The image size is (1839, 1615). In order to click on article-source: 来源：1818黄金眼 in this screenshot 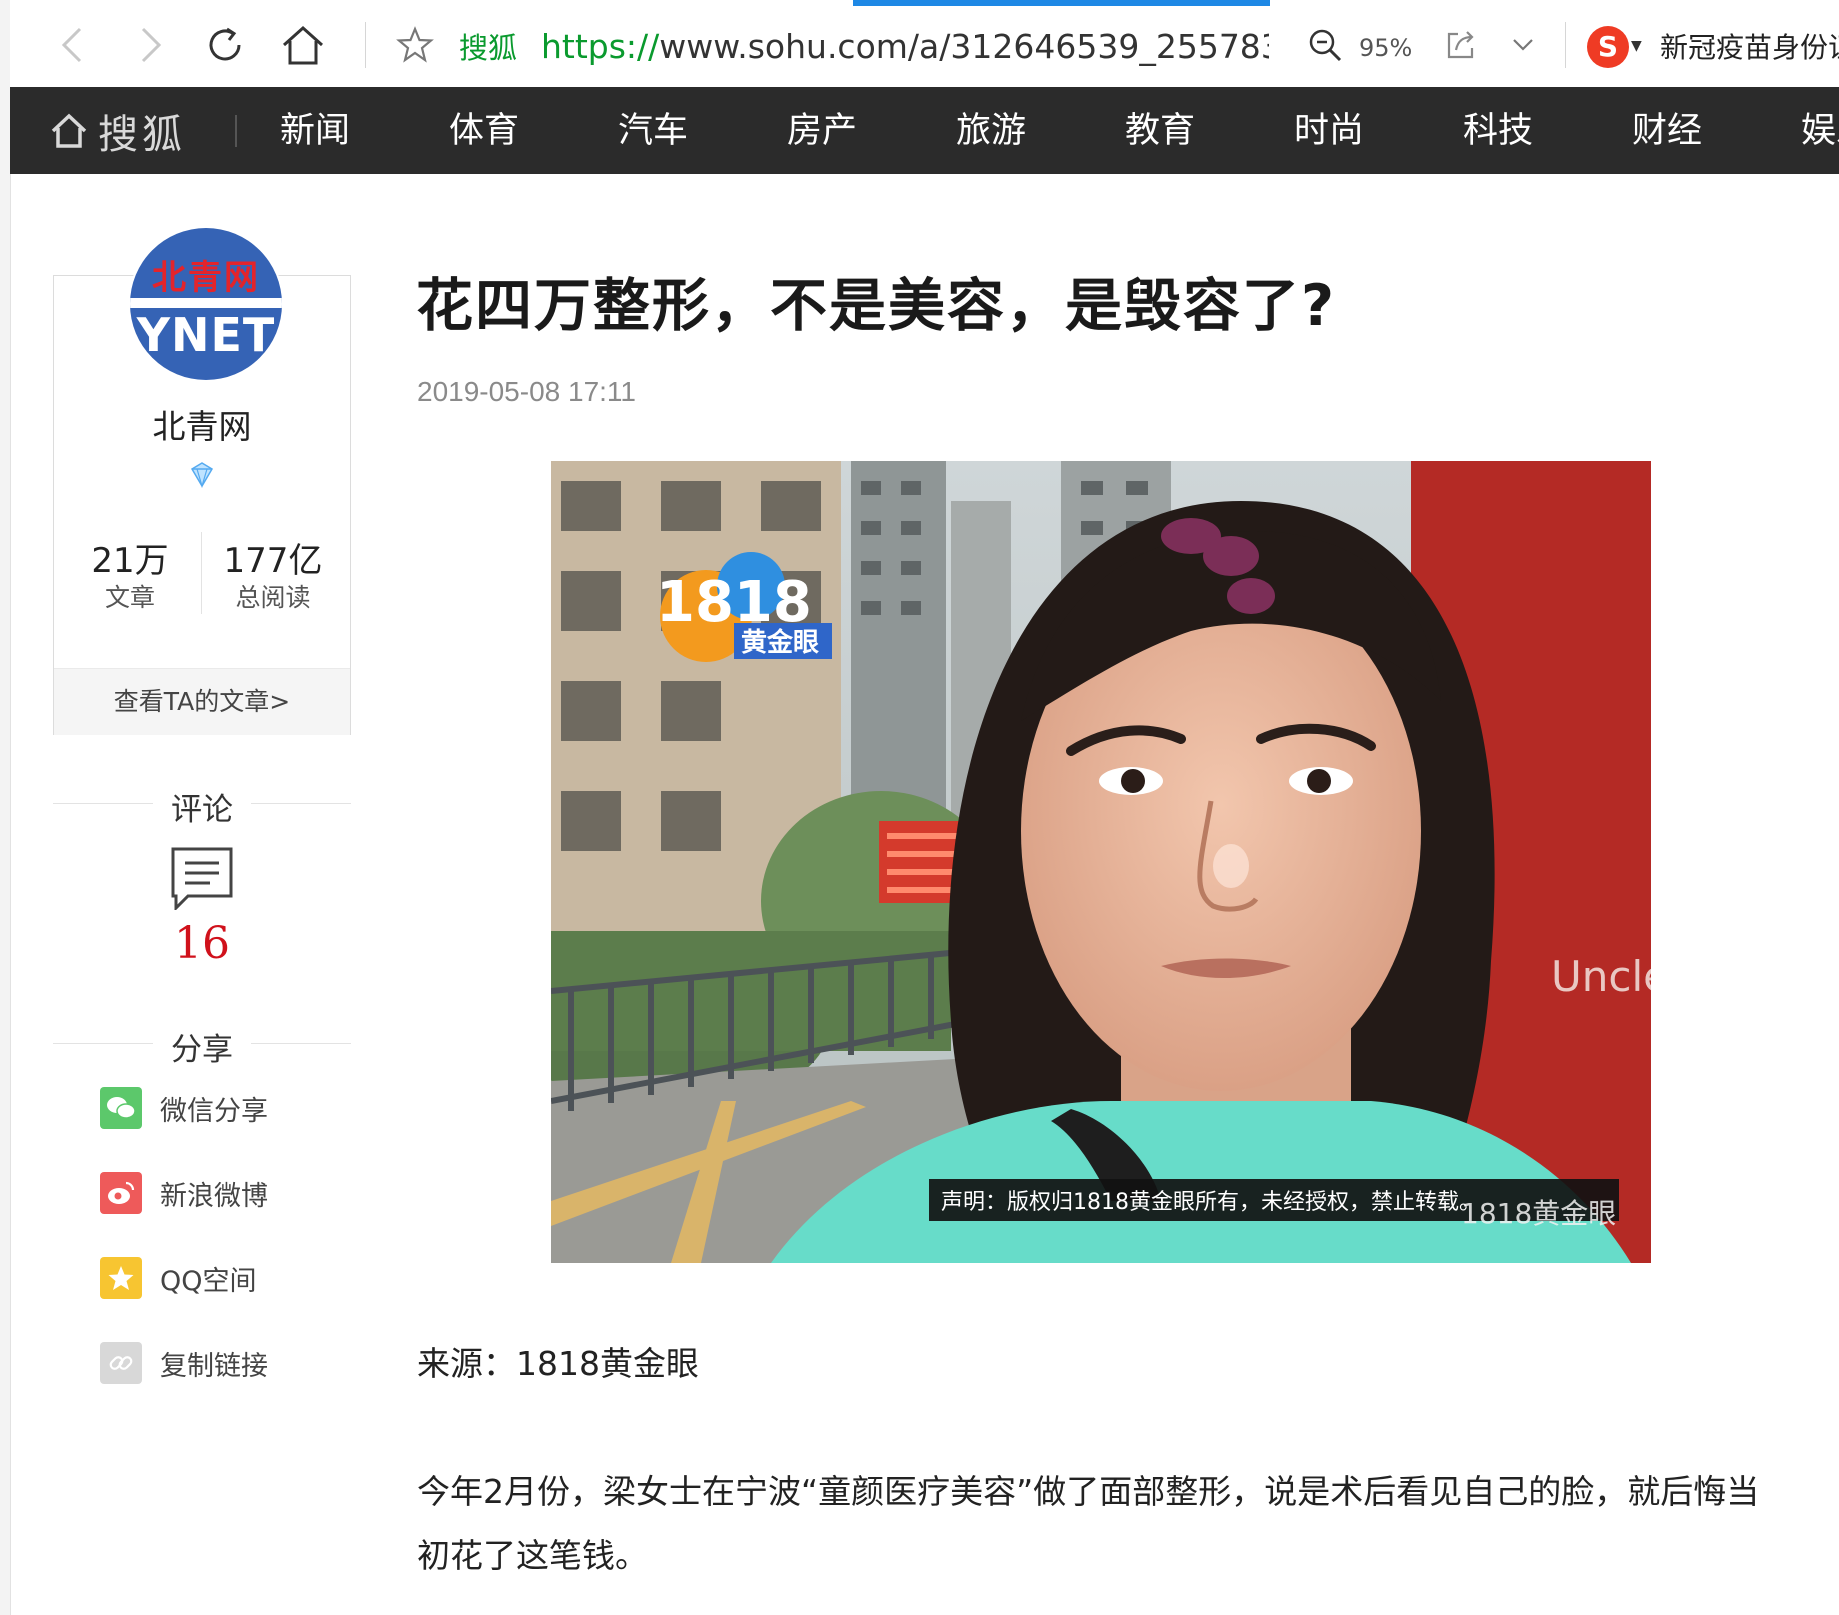, I will do `click(558, 1363)`.